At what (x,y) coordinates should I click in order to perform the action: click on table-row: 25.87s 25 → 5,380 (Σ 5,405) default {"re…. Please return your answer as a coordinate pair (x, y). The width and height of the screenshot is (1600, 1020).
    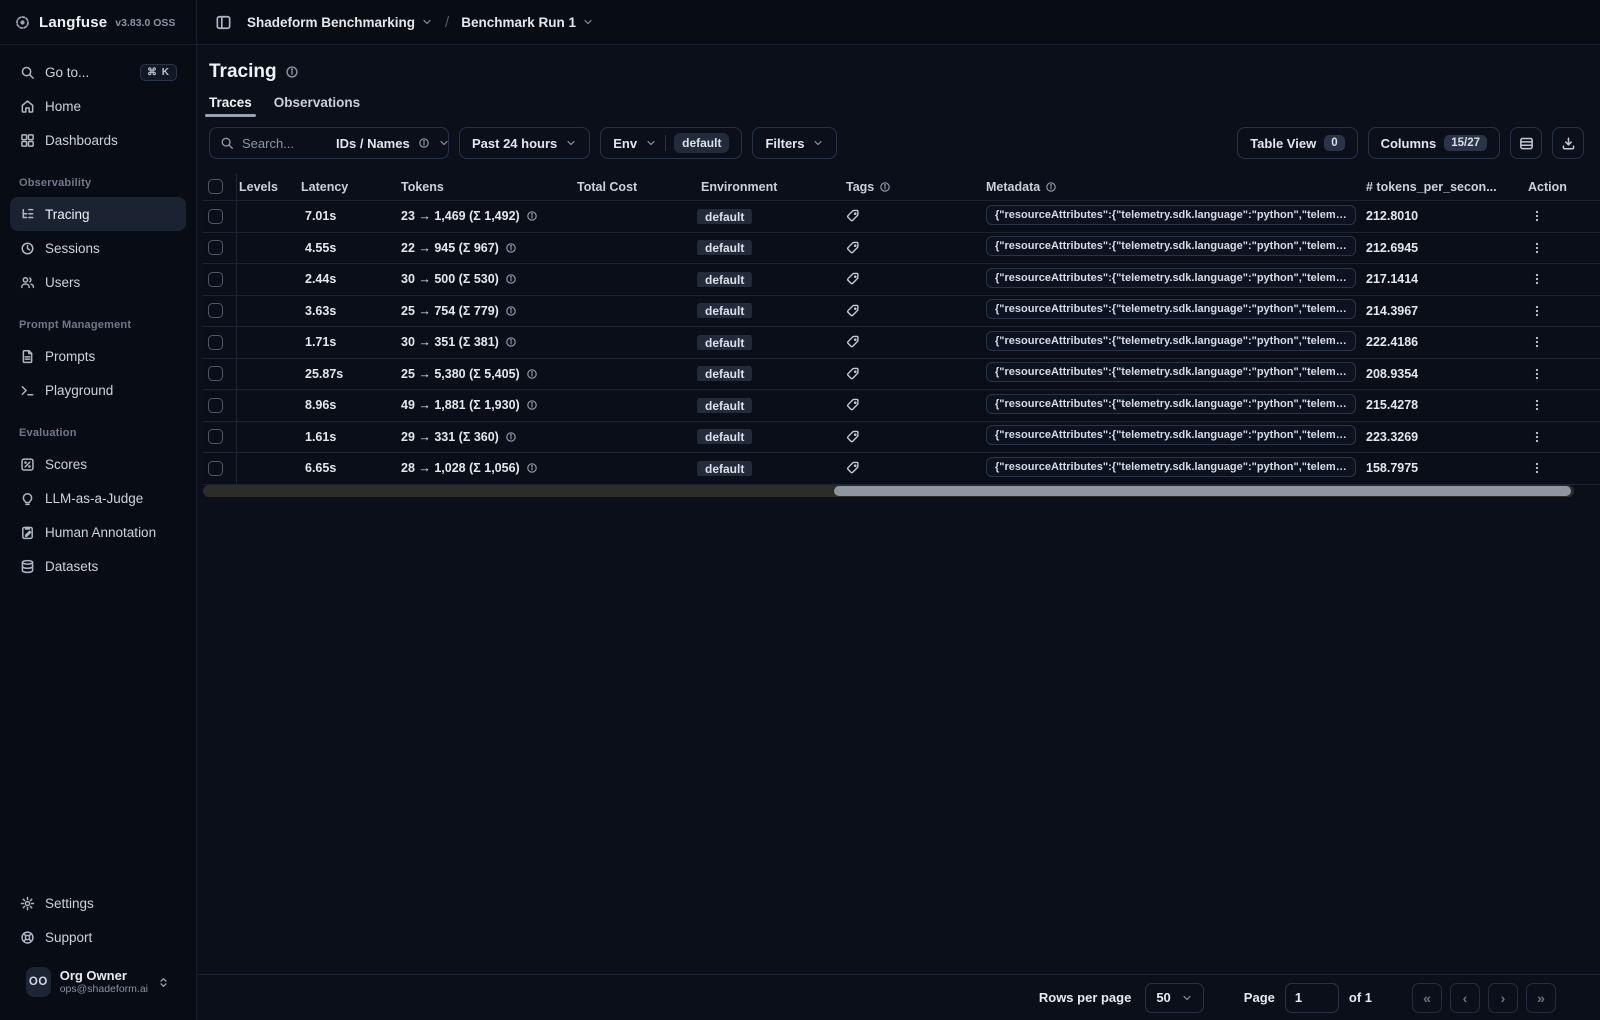
    Looking at the image, I should click on (901, 374).